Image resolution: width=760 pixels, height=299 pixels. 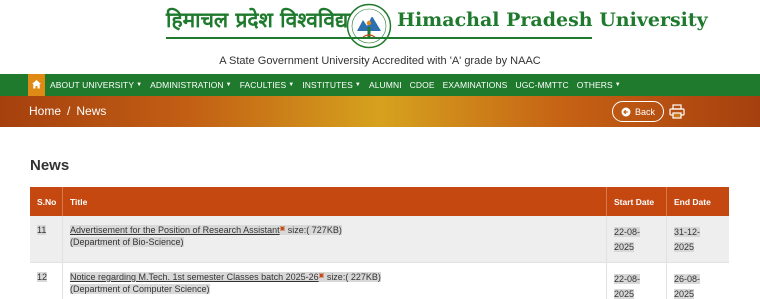 What do you see at coordinates (599, 85) in the screenshot?
I see `nav-others: OTHERS ▼` at bounding box center [599, 85].